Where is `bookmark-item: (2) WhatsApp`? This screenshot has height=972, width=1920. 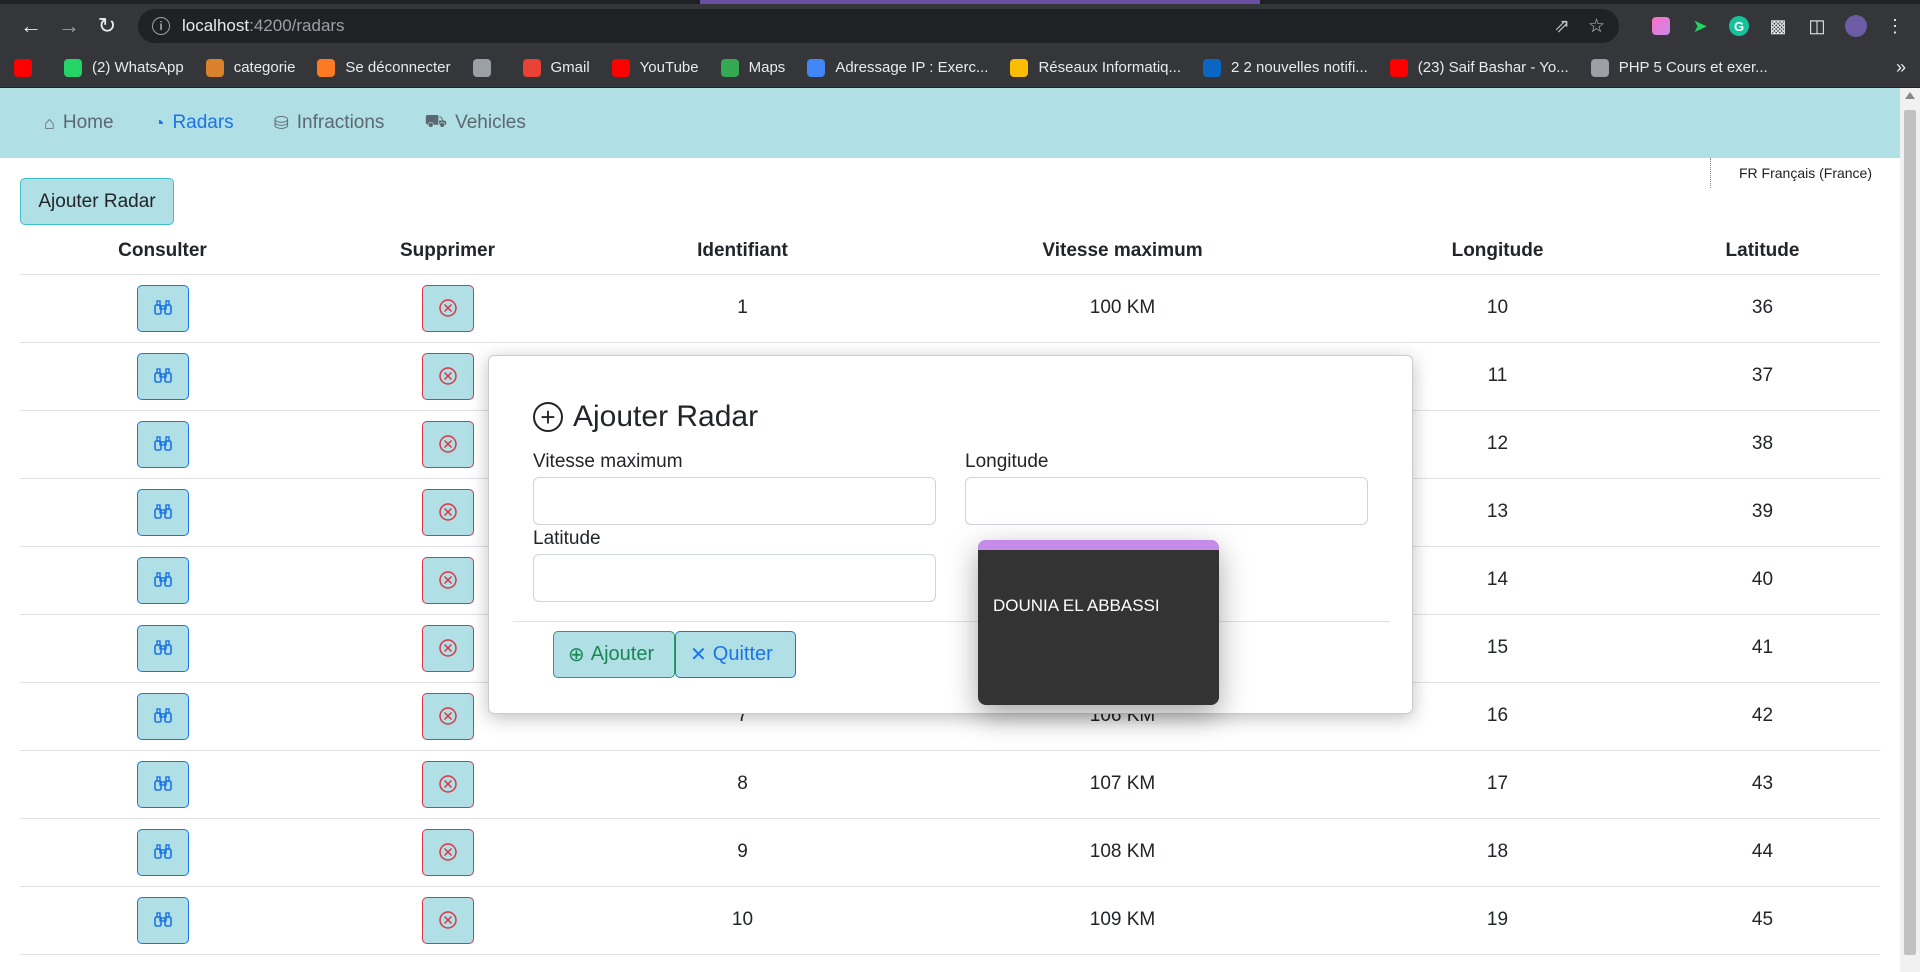 bookmark-item: (2) WhatsApp is located at coordinates (124, 67).